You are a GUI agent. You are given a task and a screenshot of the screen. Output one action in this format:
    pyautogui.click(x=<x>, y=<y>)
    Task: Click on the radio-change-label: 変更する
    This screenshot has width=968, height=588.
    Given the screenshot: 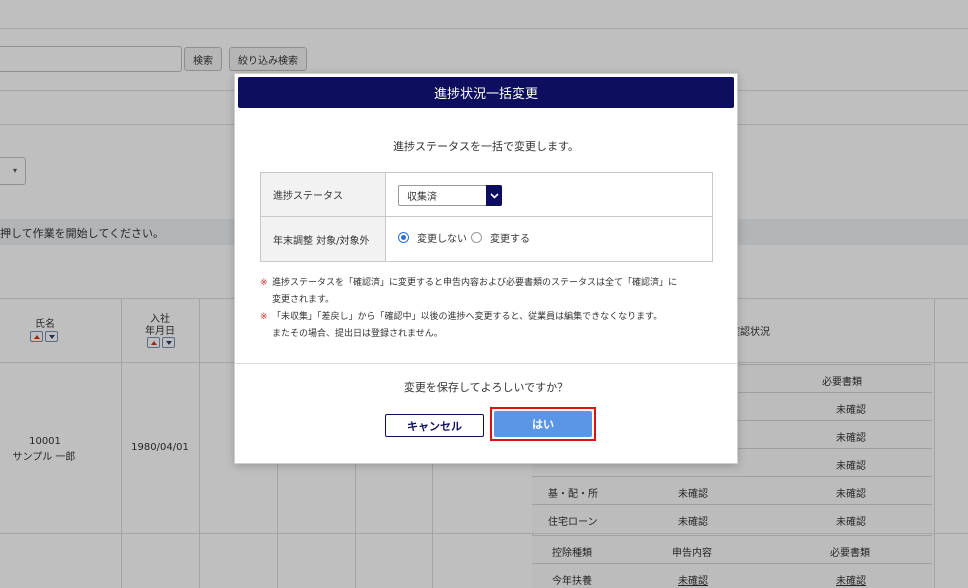 What is the action you would take?
    pyautogui.click(x=510, y=237)
    